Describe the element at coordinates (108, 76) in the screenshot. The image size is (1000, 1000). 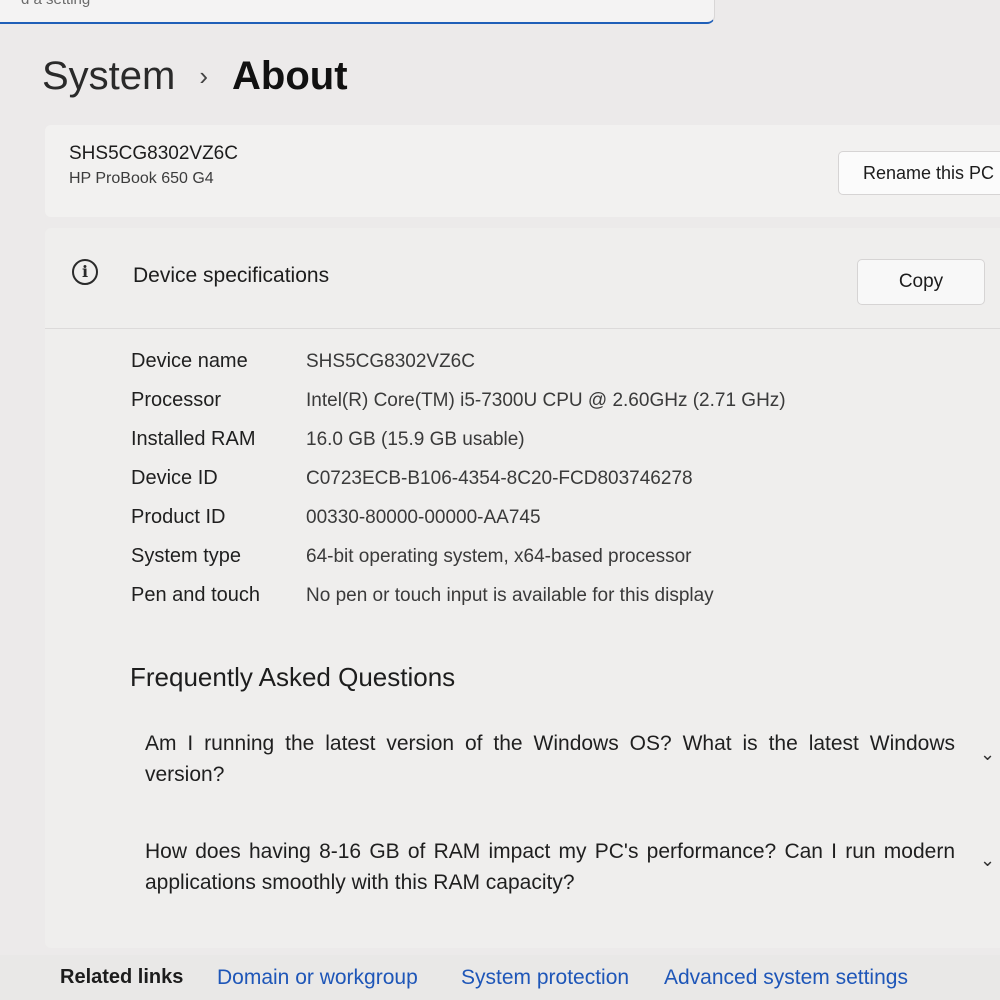
I see `breadcrumb-system: System` at that location.